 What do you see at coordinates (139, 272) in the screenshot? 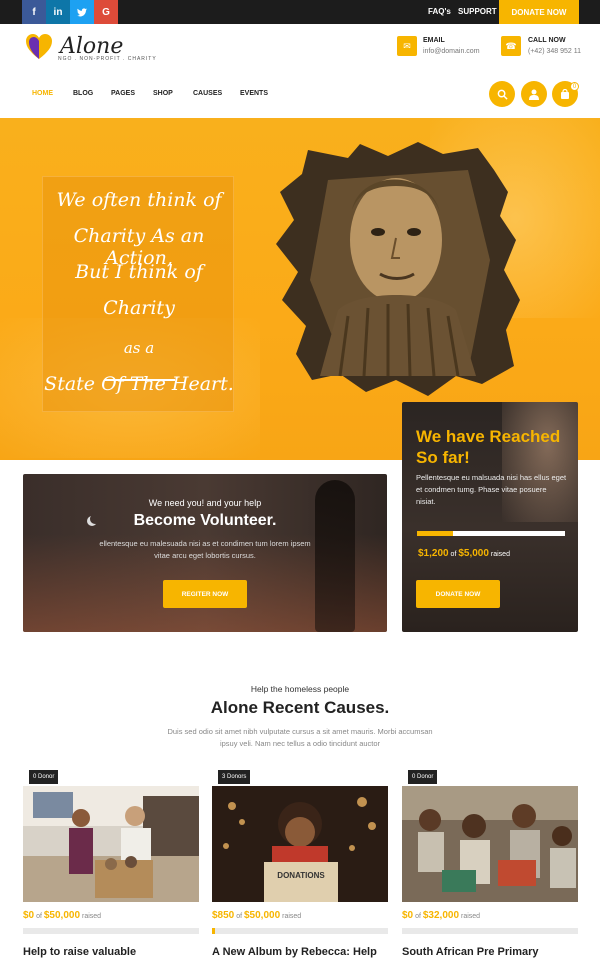
I see `quote-line: But I think of` at bounding box center [139, 272].